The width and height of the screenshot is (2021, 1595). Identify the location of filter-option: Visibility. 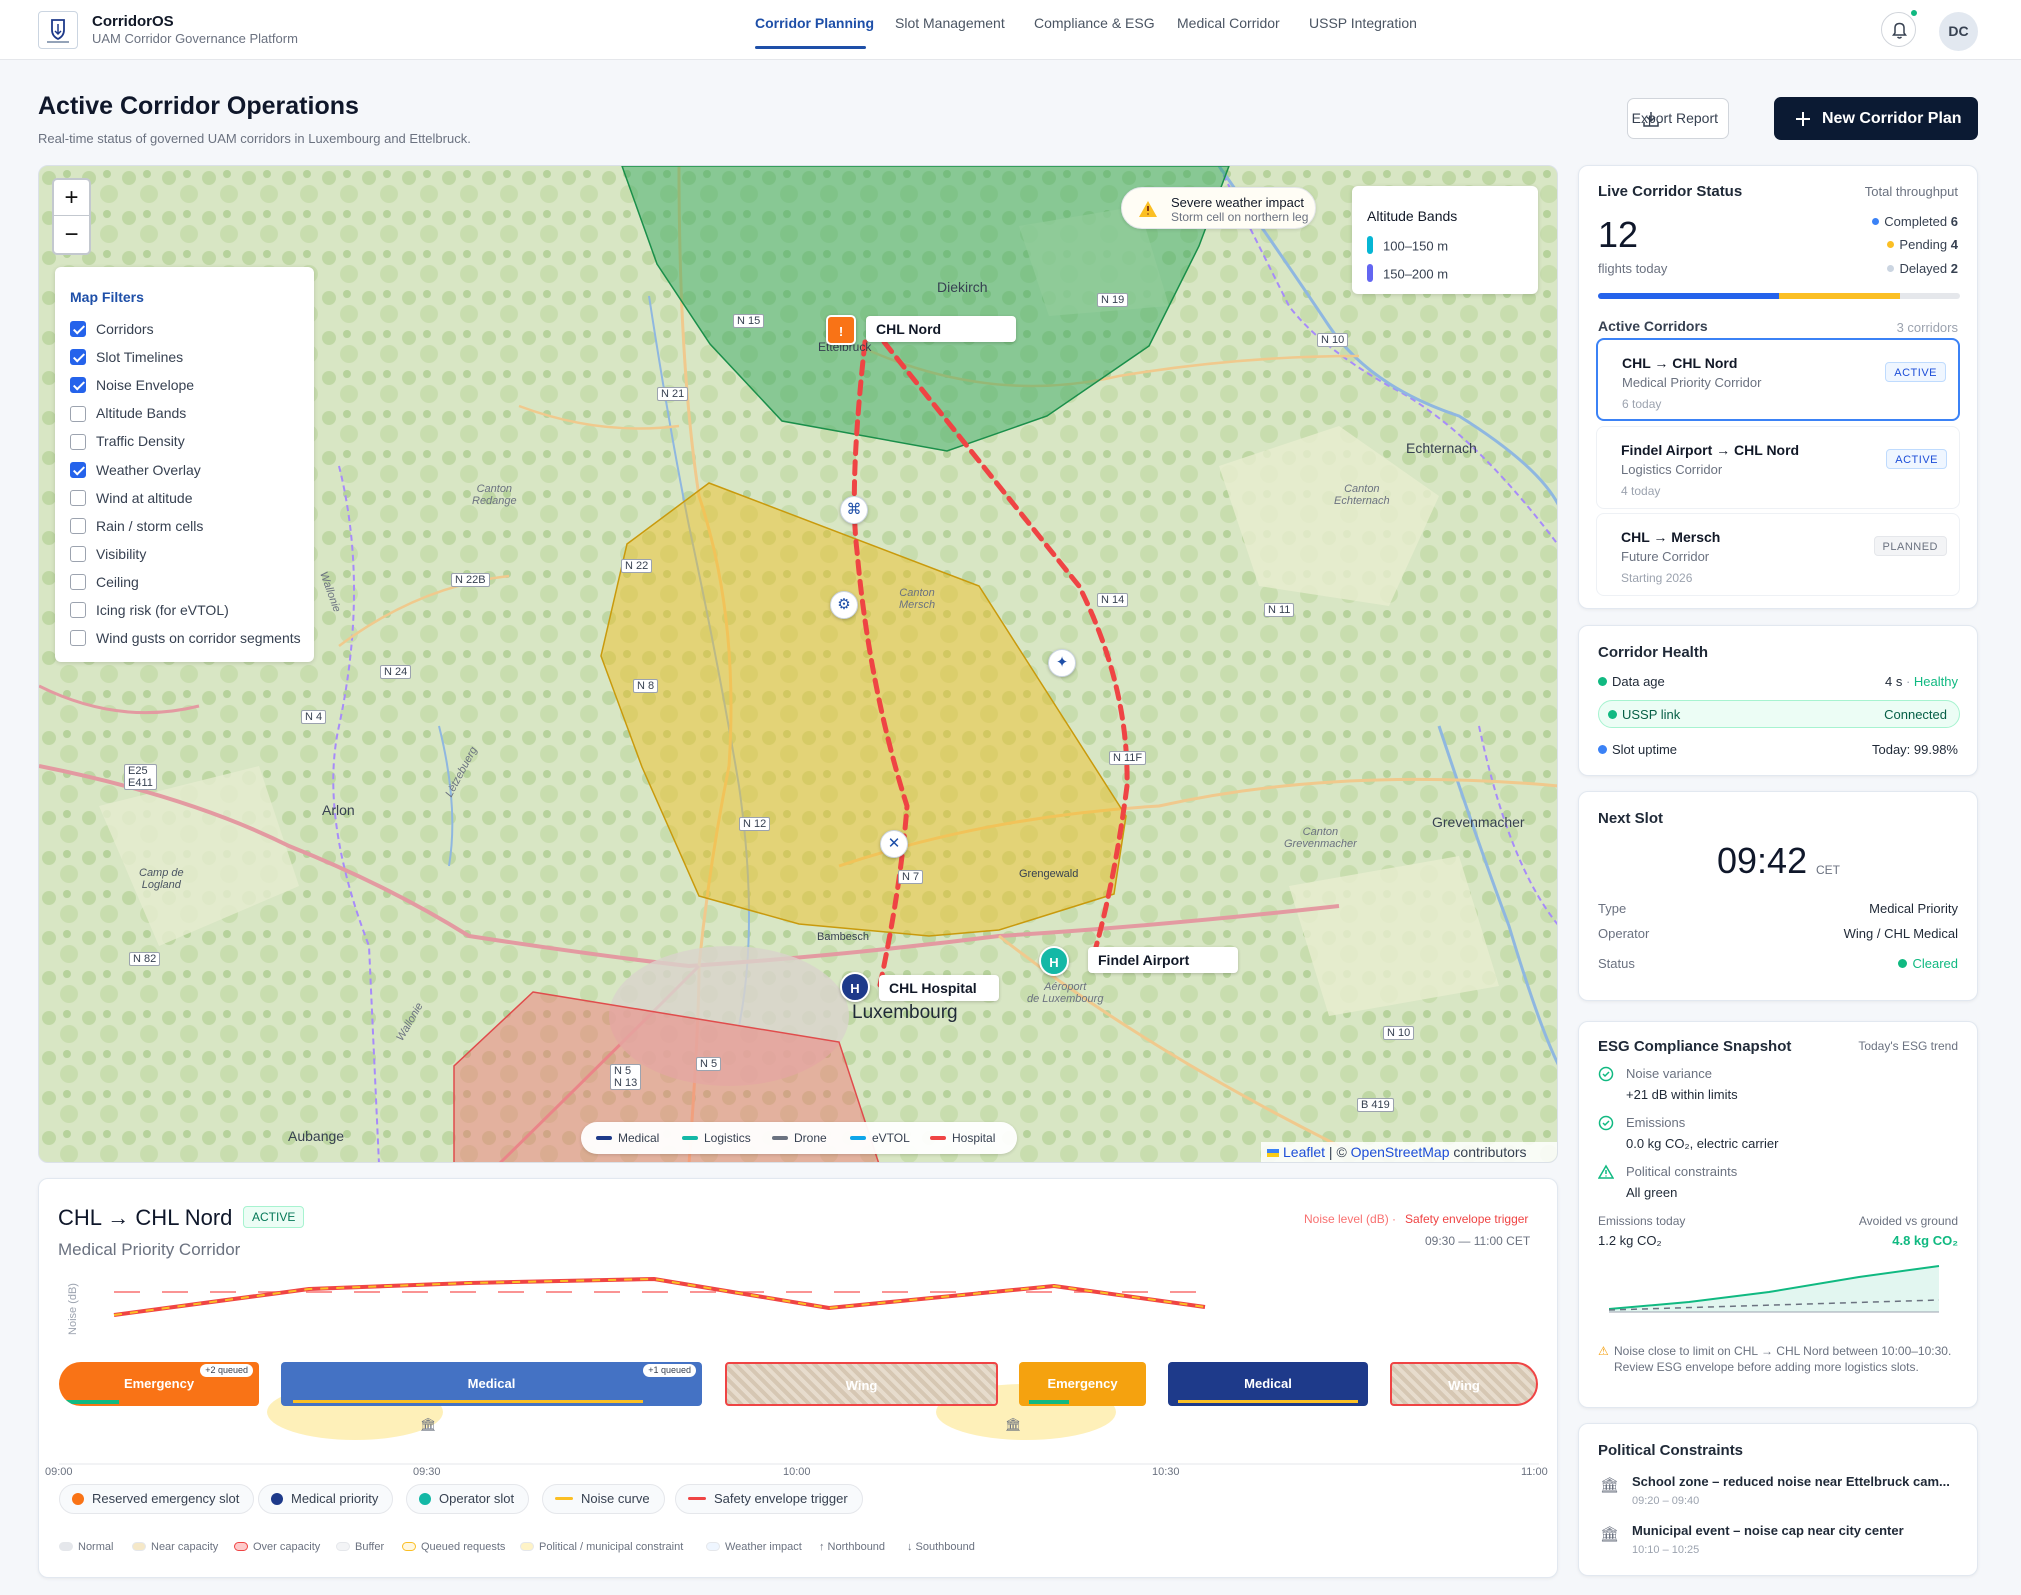
(108, 555).